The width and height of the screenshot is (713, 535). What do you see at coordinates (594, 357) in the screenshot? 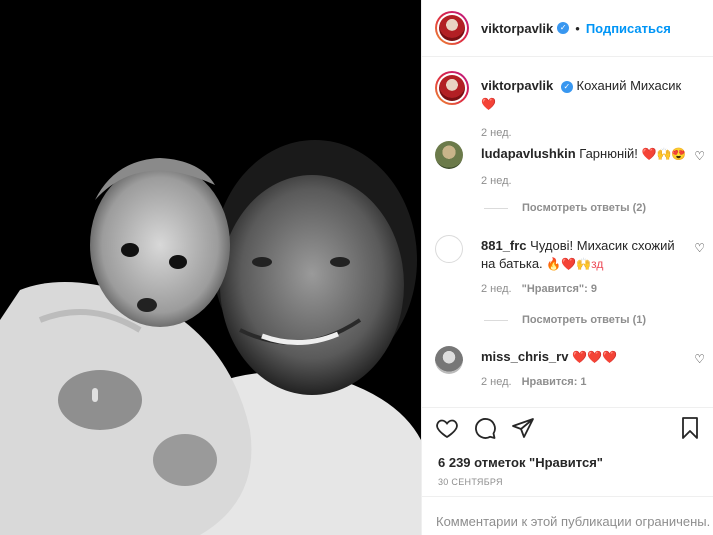
I see `comment-emoji: ❤️❤️❤️` at bounding box center [594, 357].